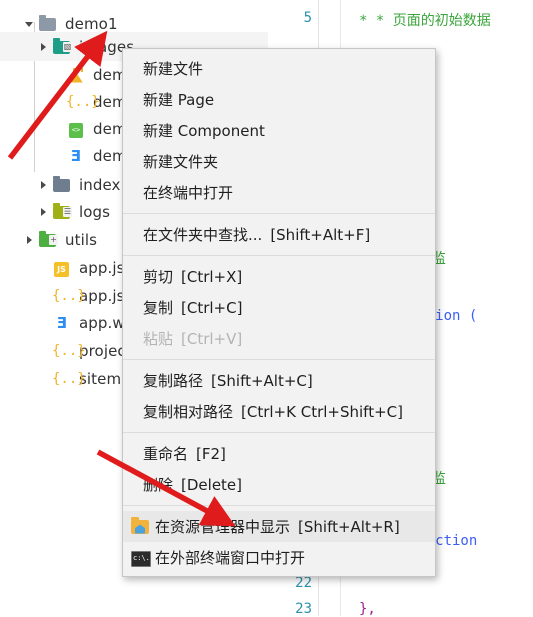 The image size is (533, 617). I want to click on menu-item-shortcut: [Shift+Alt+R], so click(349, 526).